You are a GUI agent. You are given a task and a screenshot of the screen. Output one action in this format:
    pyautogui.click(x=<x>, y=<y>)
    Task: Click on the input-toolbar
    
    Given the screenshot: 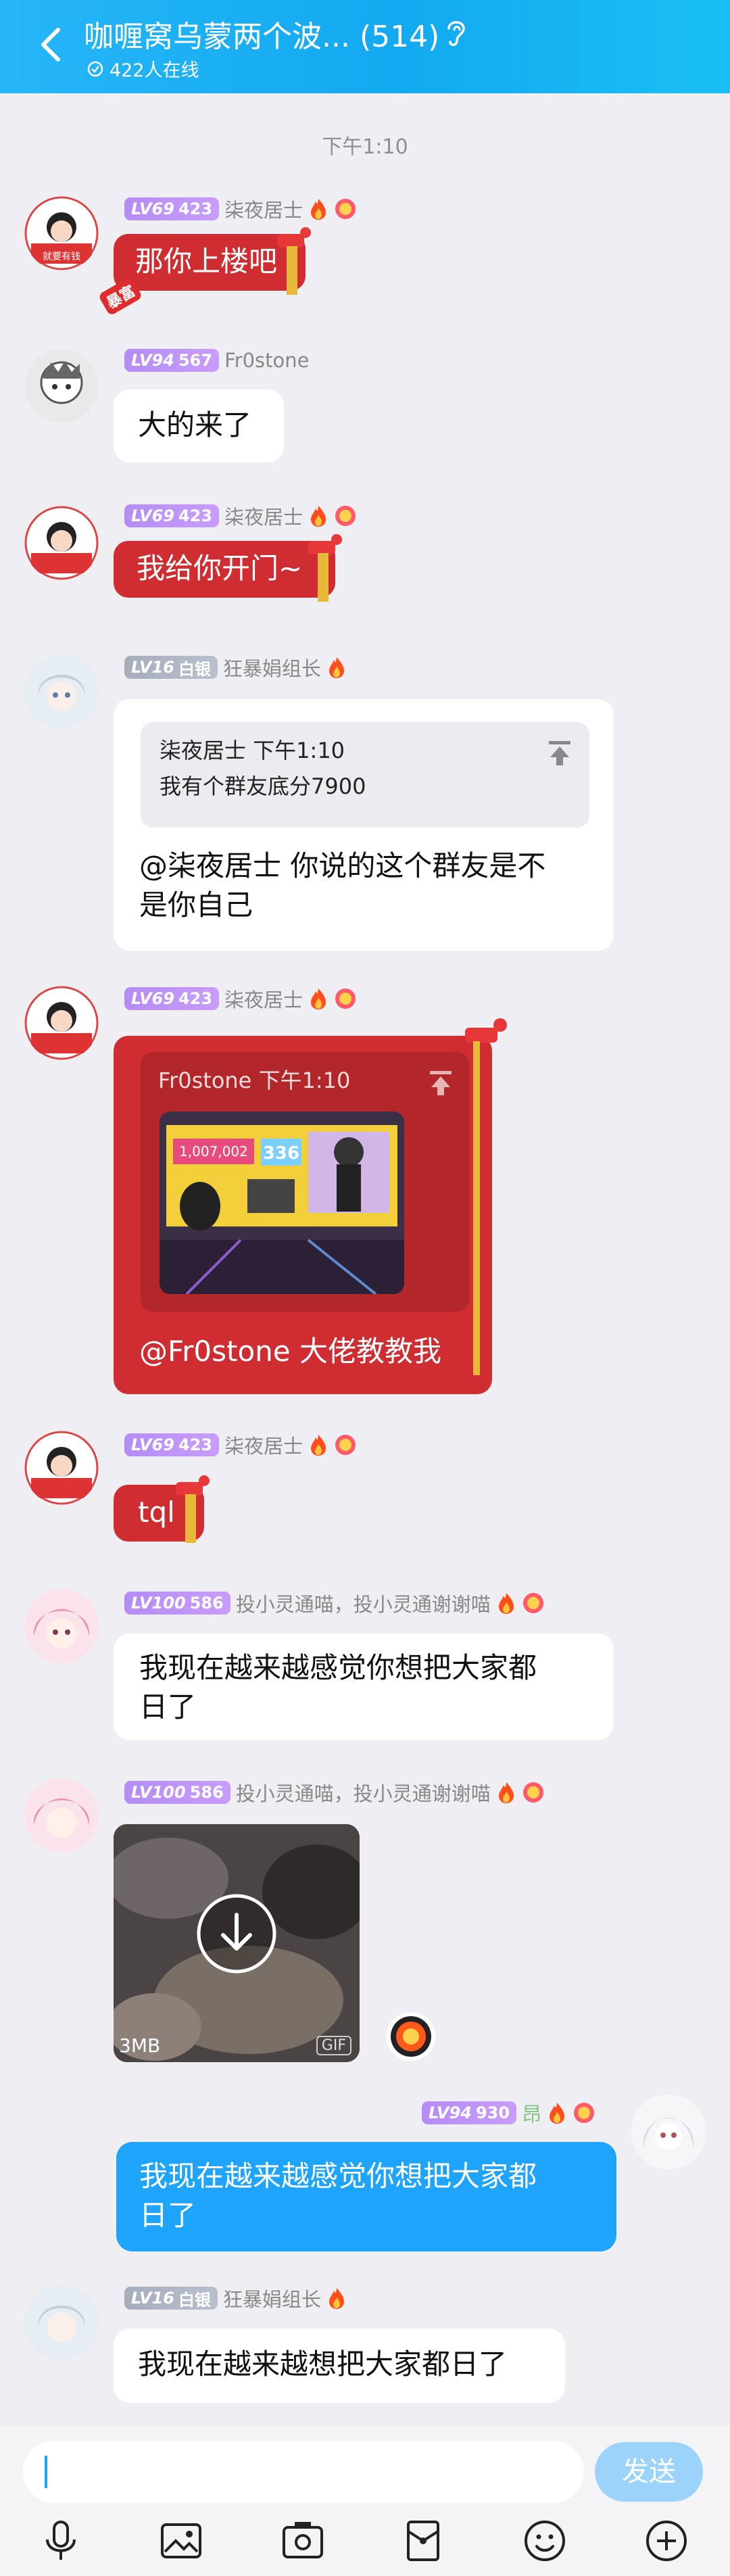 What is the action you would take?
    pyautogui.click(x=365, y=2541)
    